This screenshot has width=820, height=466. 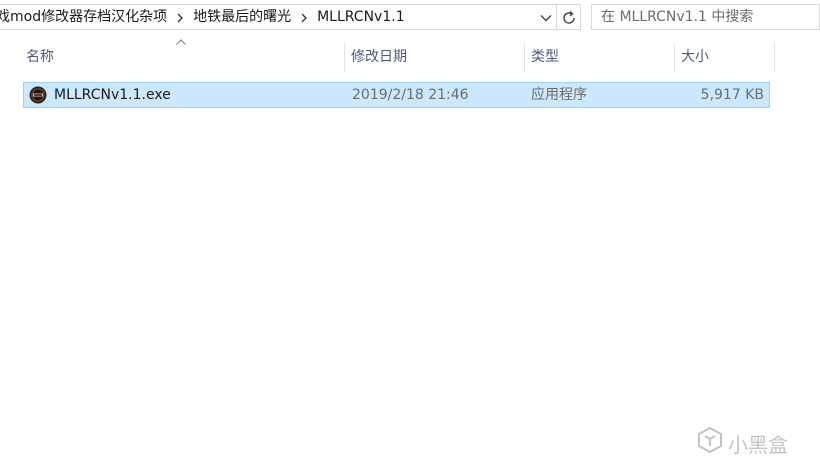 What do you see at coordinates (38, 95) in the screenshot?
I see `app-exe-icon` at bounding box center [38, 95].